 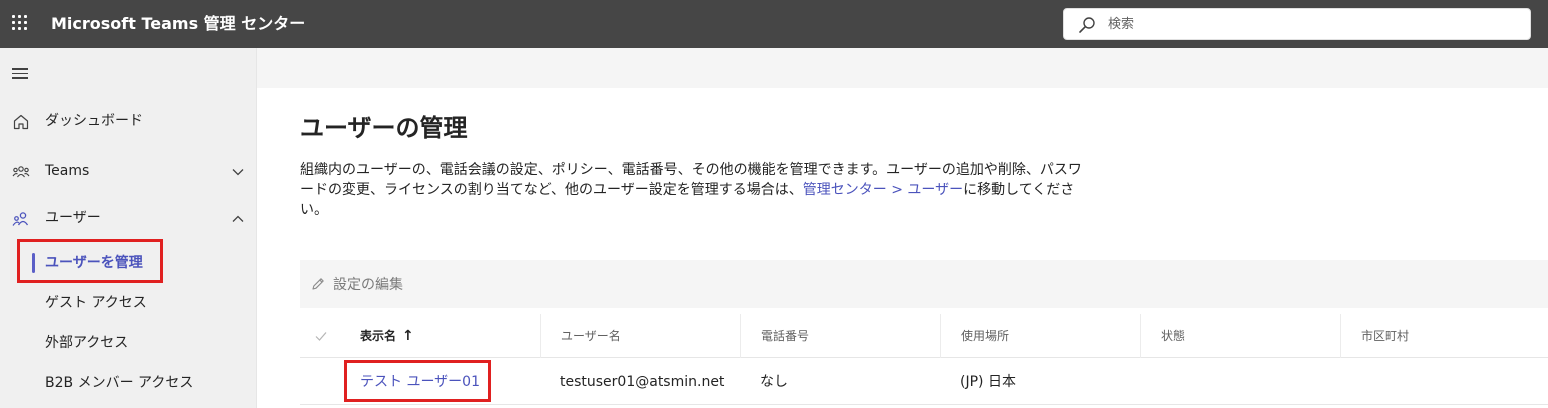 What do you see at coordinates (1087, 25) in the screenshot?
I see `search-icon` at bounding box center [1087, 25].